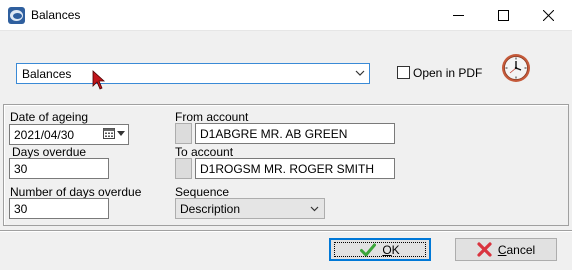 Image resolution: width=572 pixels, height=270 pixels. I want to click on cancel-button: Cancel, so click(506, 249).